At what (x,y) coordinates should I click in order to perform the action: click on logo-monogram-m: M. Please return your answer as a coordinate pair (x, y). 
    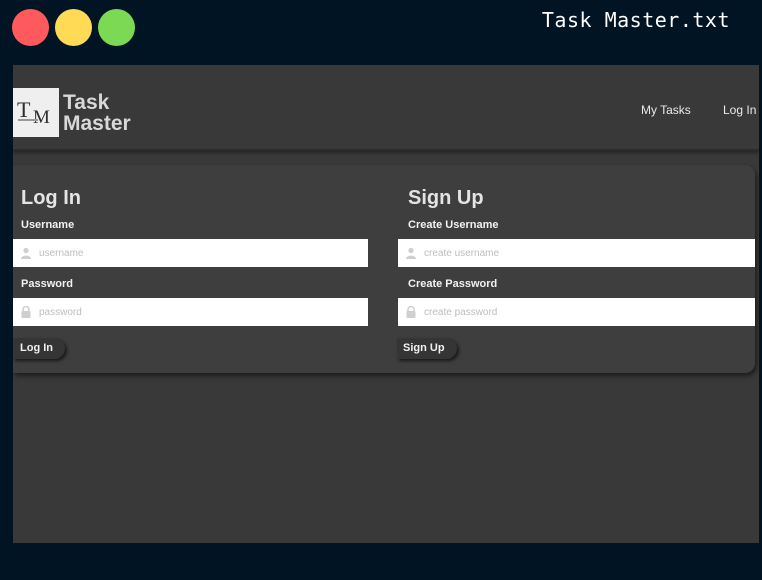
    Looking at the image, I should click on (41, 117).